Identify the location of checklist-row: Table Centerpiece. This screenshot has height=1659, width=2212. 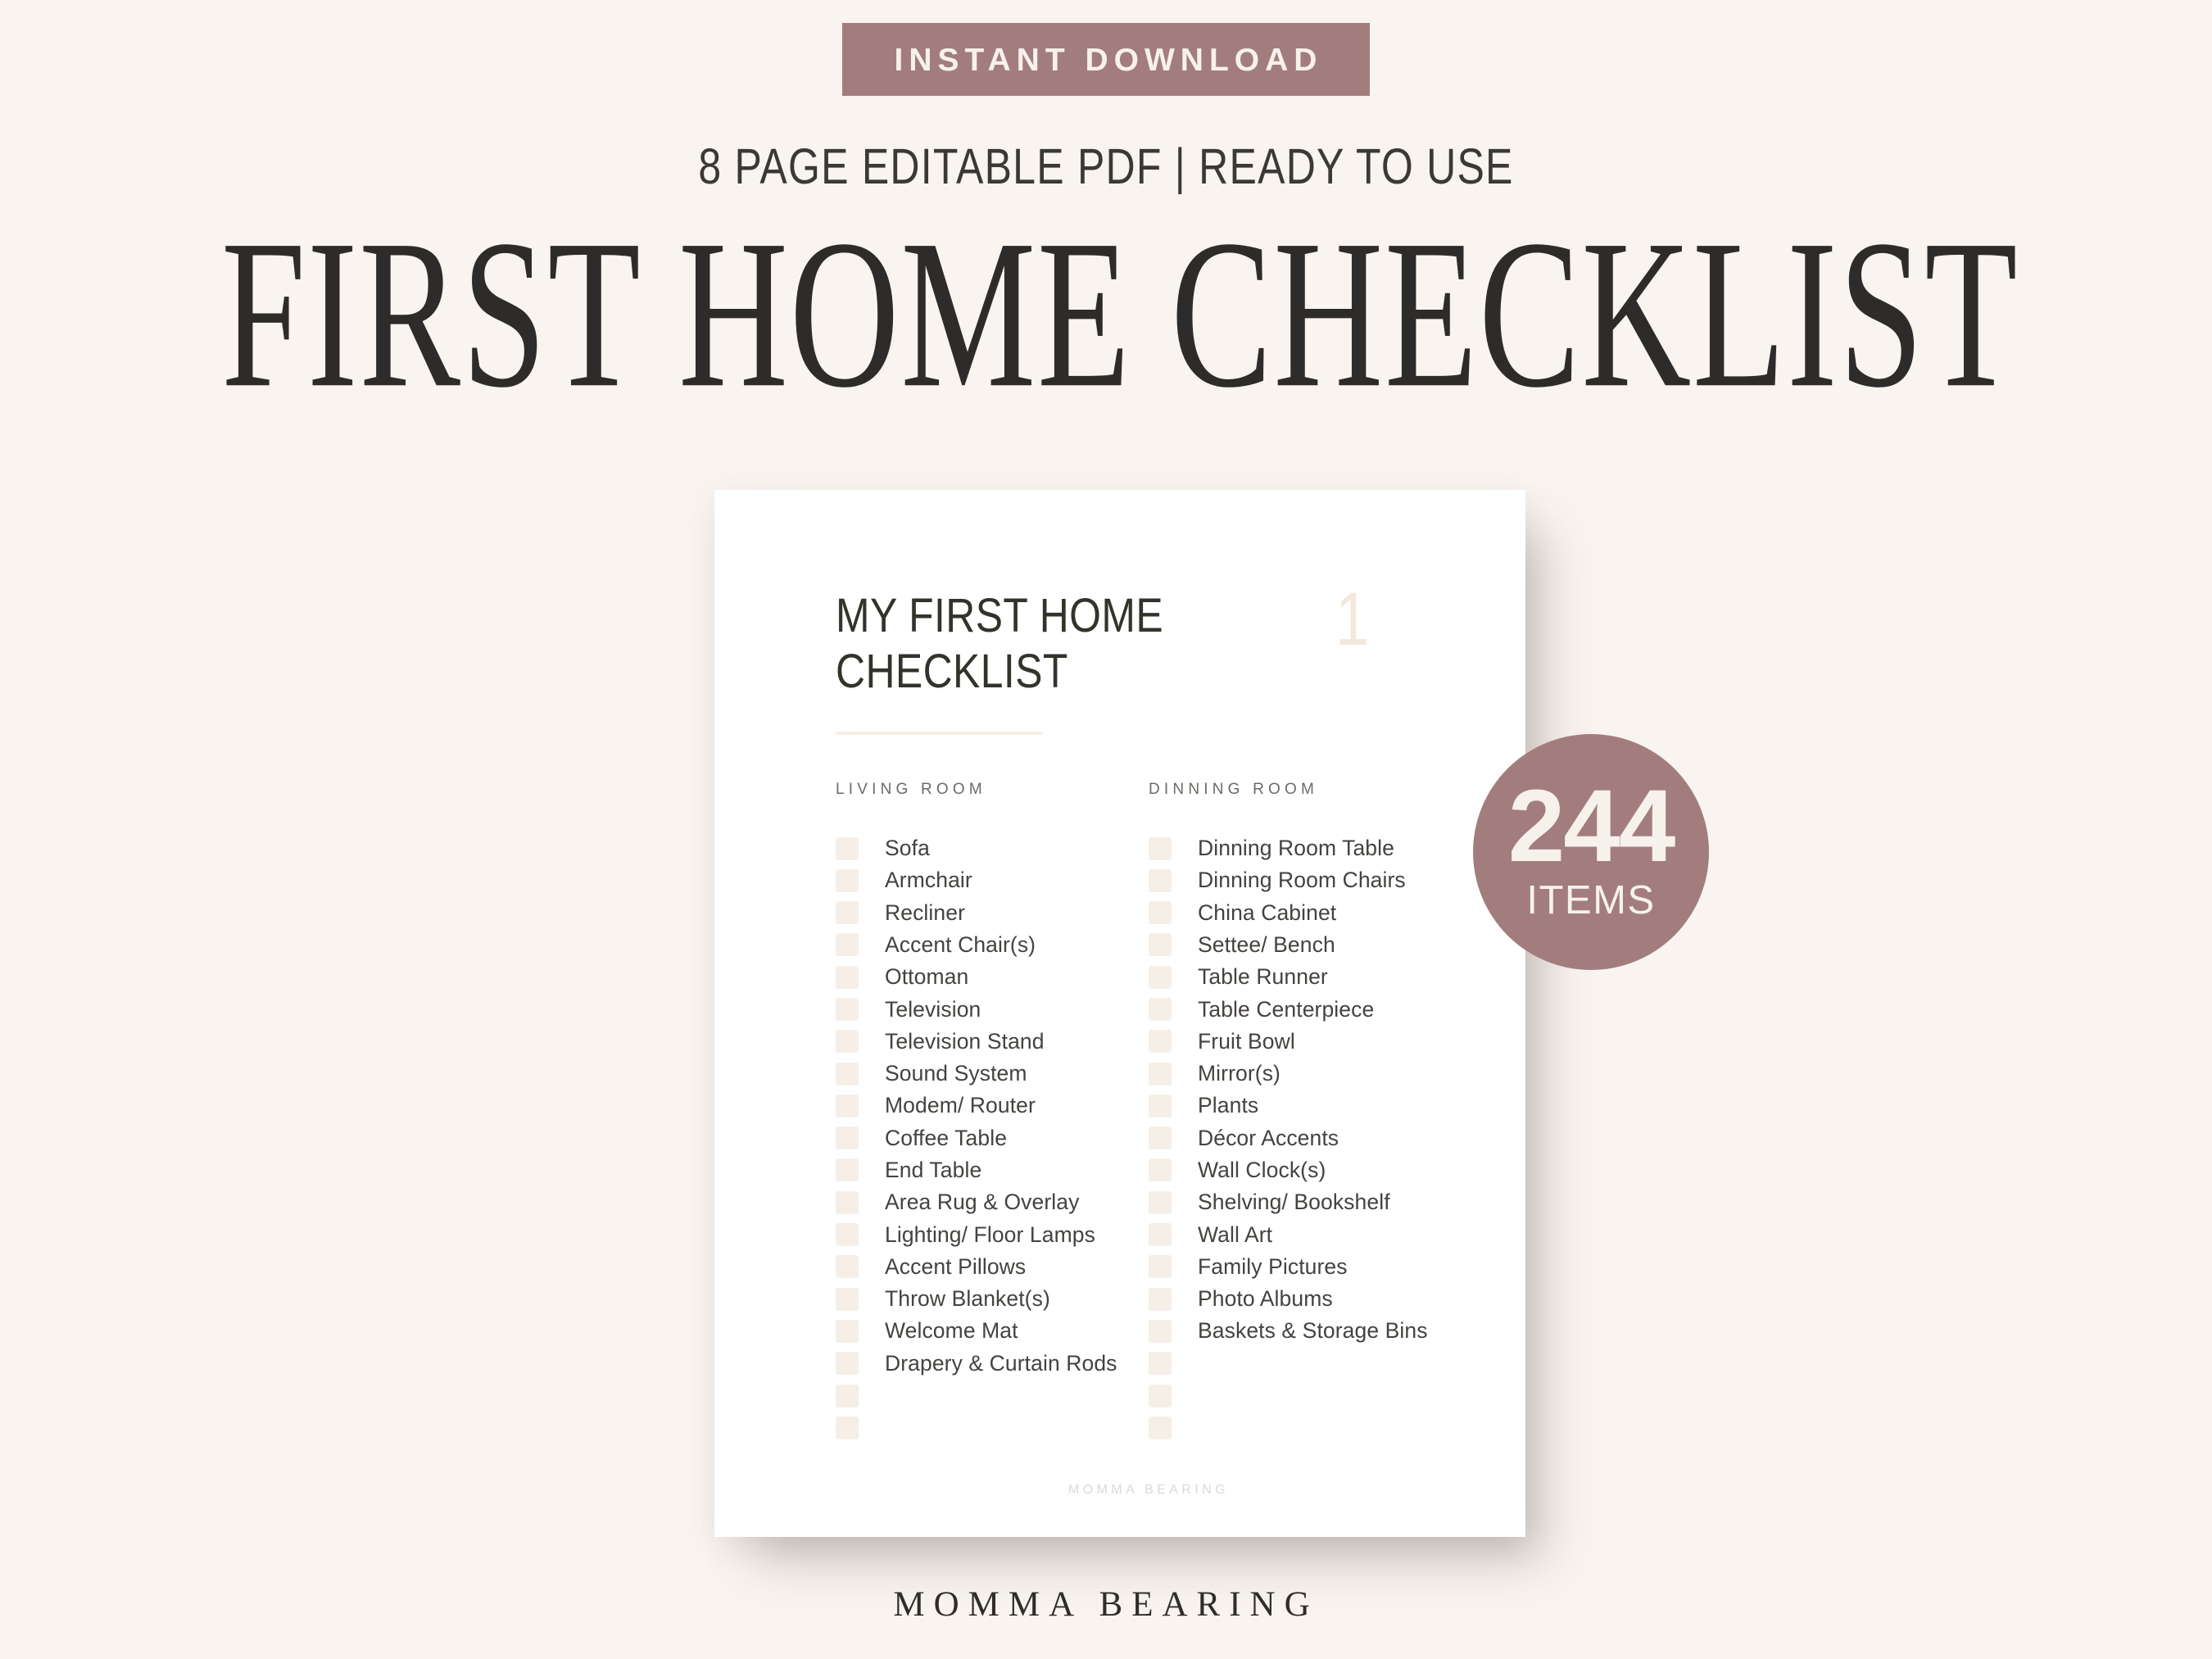
(1305, 1009).